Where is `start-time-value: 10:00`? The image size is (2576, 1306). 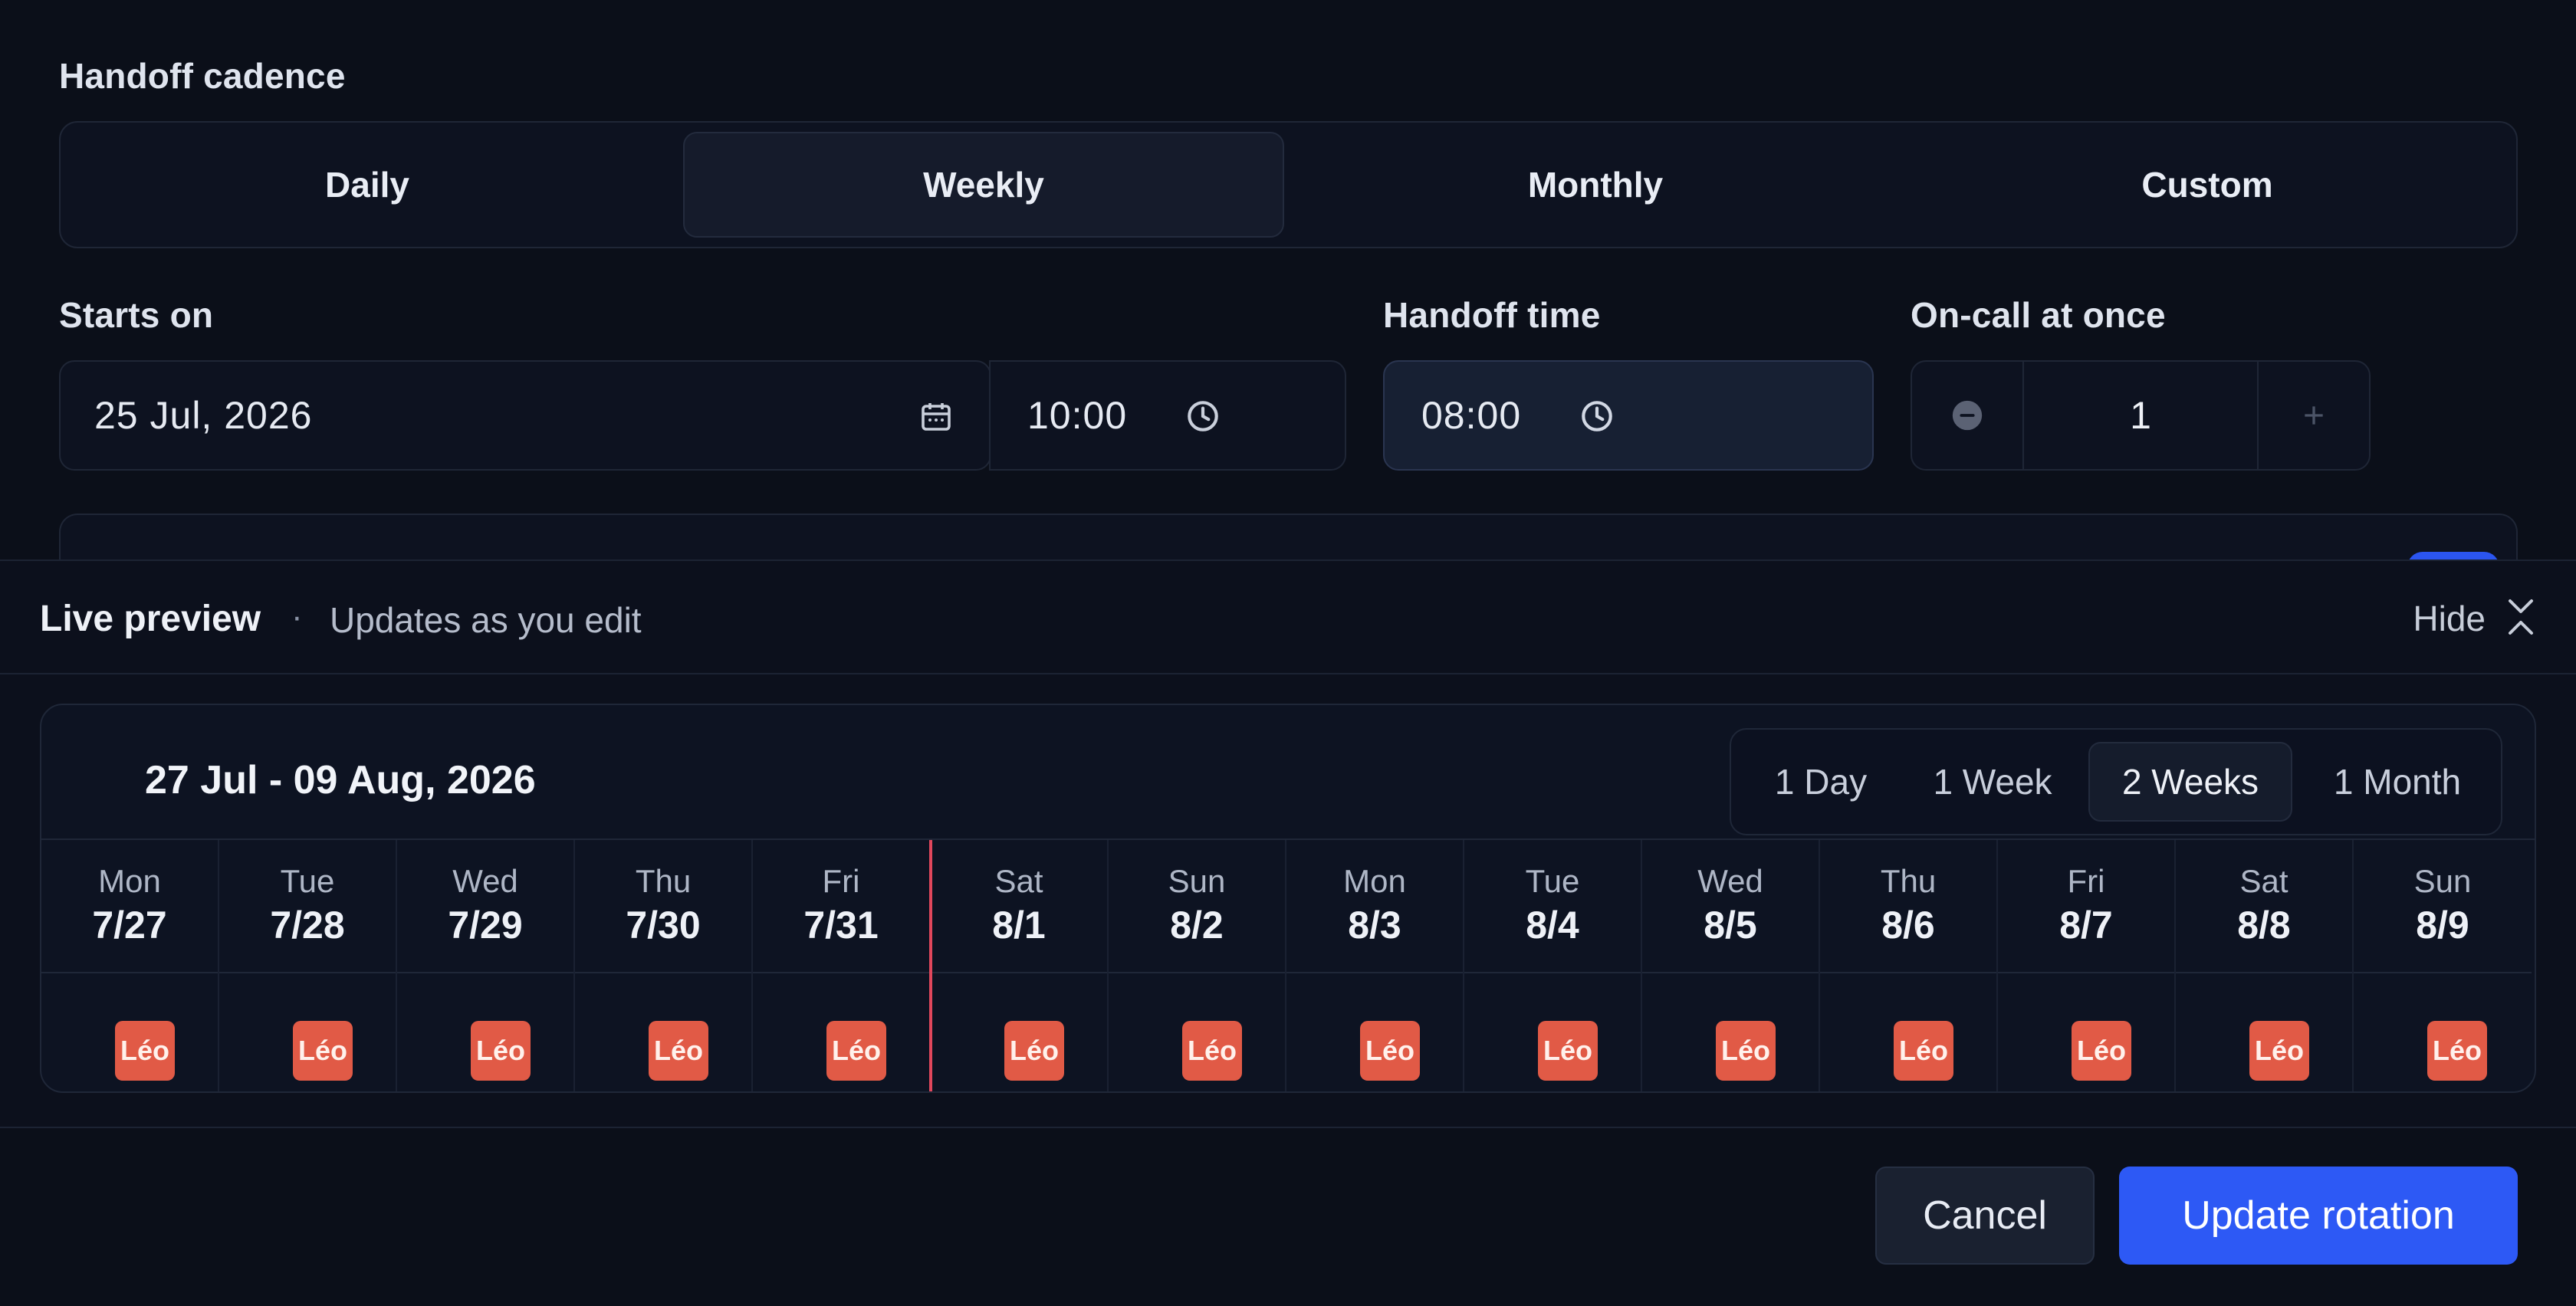
start-time-value: 10:00 is located at coordinates (1078, 416).